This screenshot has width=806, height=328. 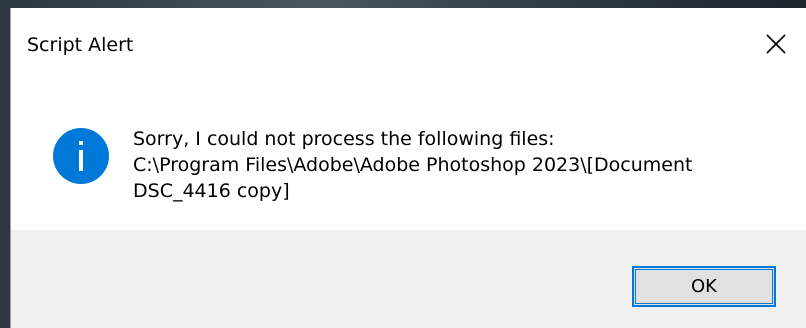 What do you see at coordinates (81, 156) in the screenshot?
I see `info-icon` at bounding box center [81, 156].